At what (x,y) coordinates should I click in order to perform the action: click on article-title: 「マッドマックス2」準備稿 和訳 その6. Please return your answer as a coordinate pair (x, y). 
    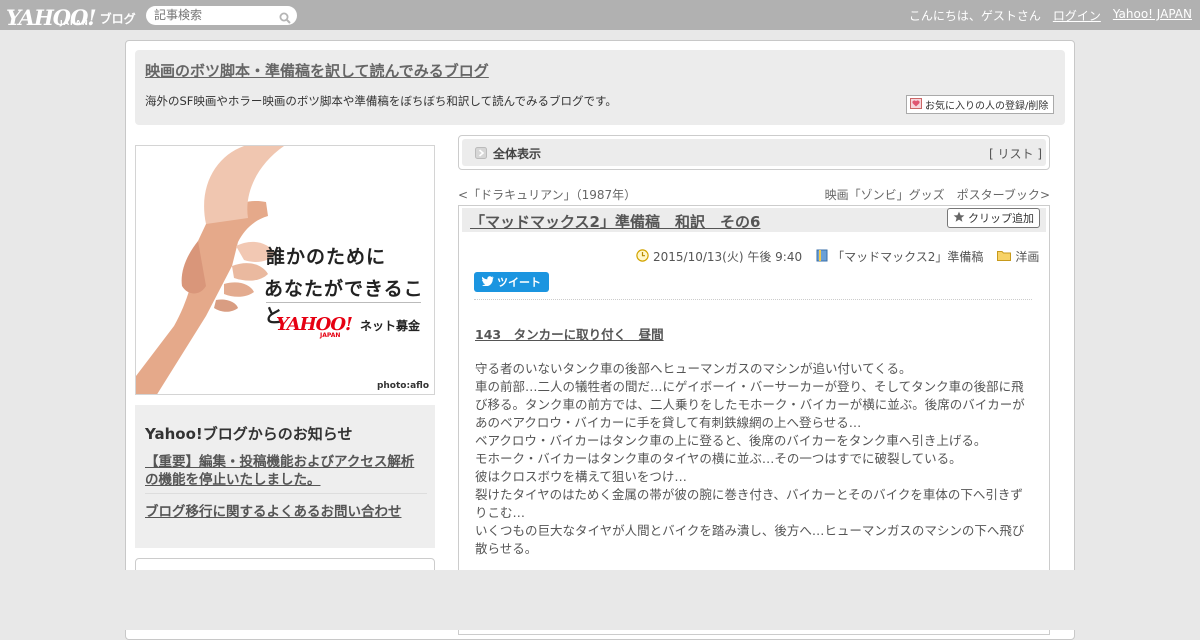
    Looking at the image, I should click on (615, 221).